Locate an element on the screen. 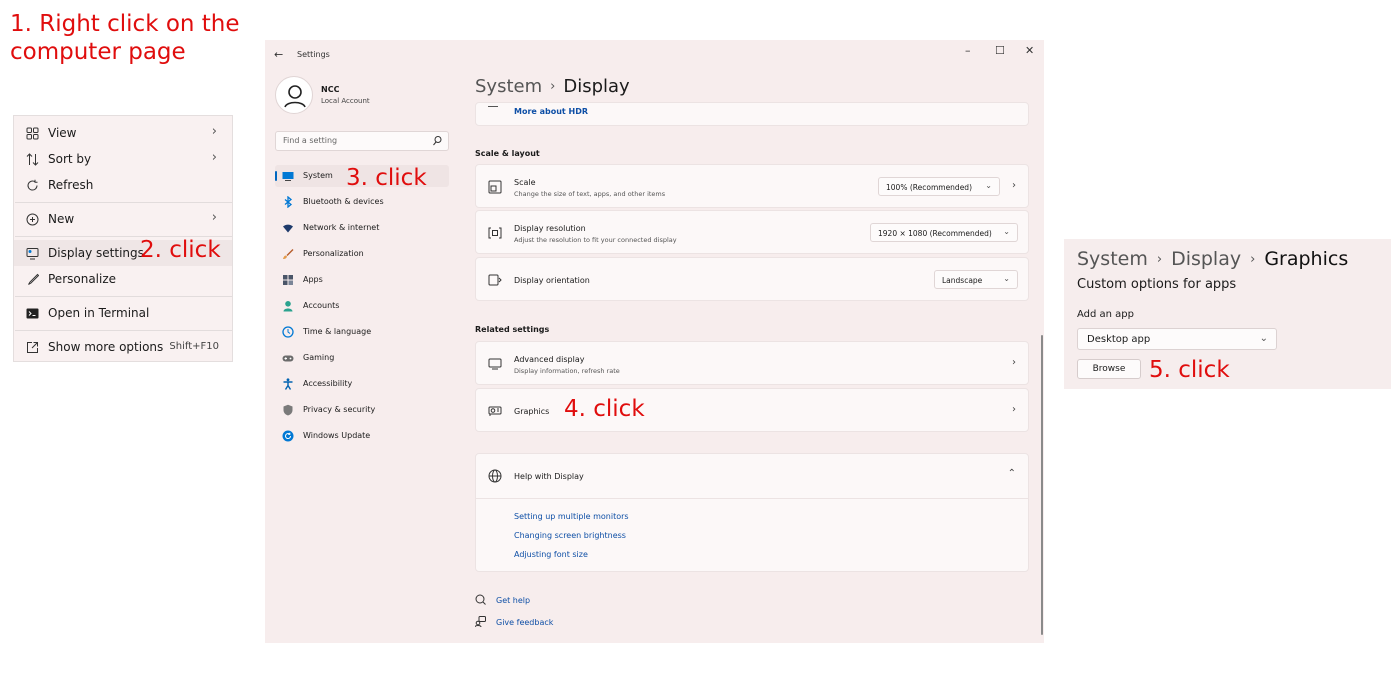 The image size is (1400, 682). apps-icon is located at coordinates (288, 280).